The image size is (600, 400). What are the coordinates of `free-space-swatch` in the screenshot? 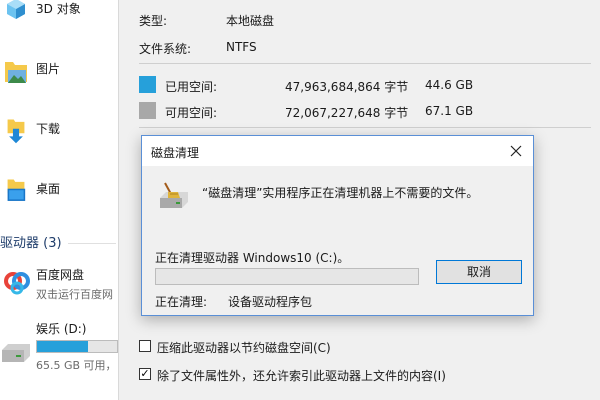 It's located at (147, 110).